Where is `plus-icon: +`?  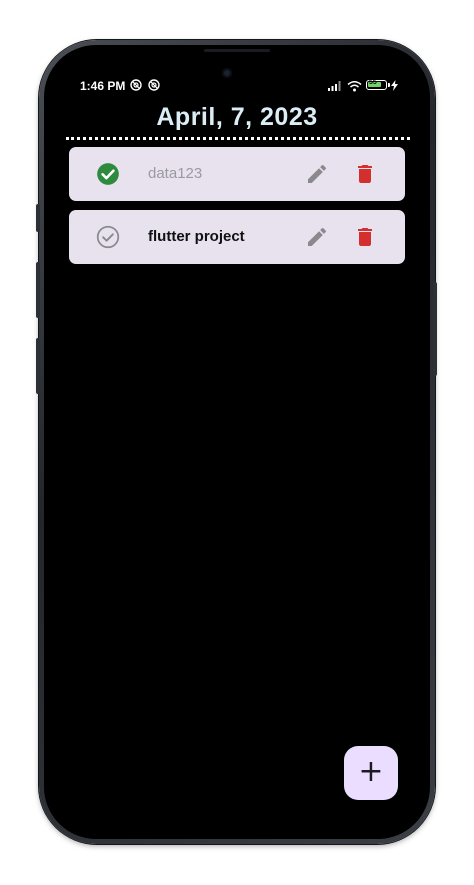 plus-icon: + is located at coordinates (371, 771).